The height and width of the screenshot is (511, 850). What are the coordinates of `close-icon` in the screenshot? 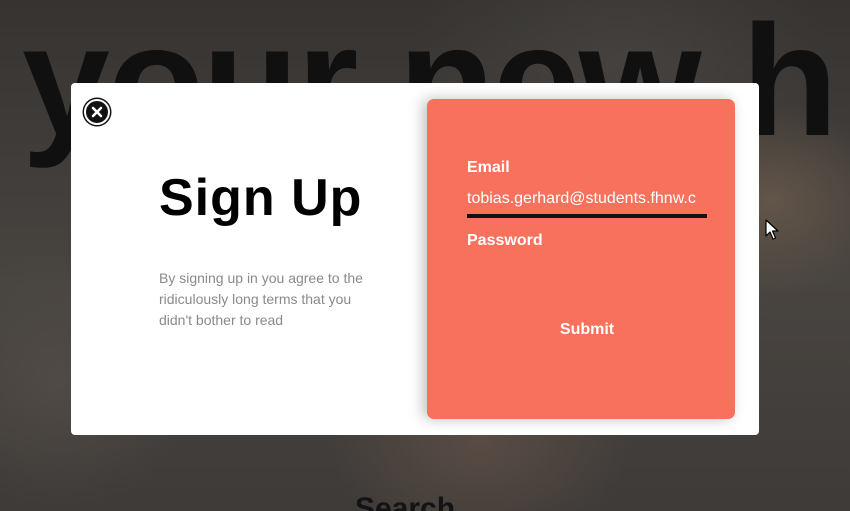 It's located at (97, 112).